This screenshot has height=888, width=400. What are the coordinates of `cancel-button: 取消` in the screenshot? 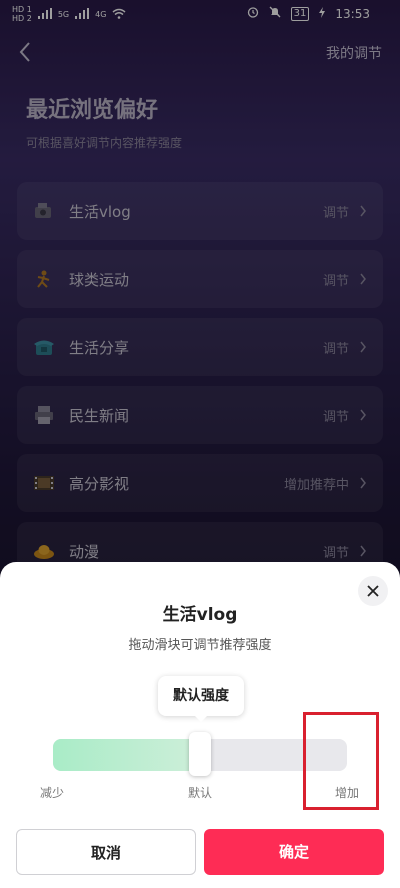 It's located at (106, 852).